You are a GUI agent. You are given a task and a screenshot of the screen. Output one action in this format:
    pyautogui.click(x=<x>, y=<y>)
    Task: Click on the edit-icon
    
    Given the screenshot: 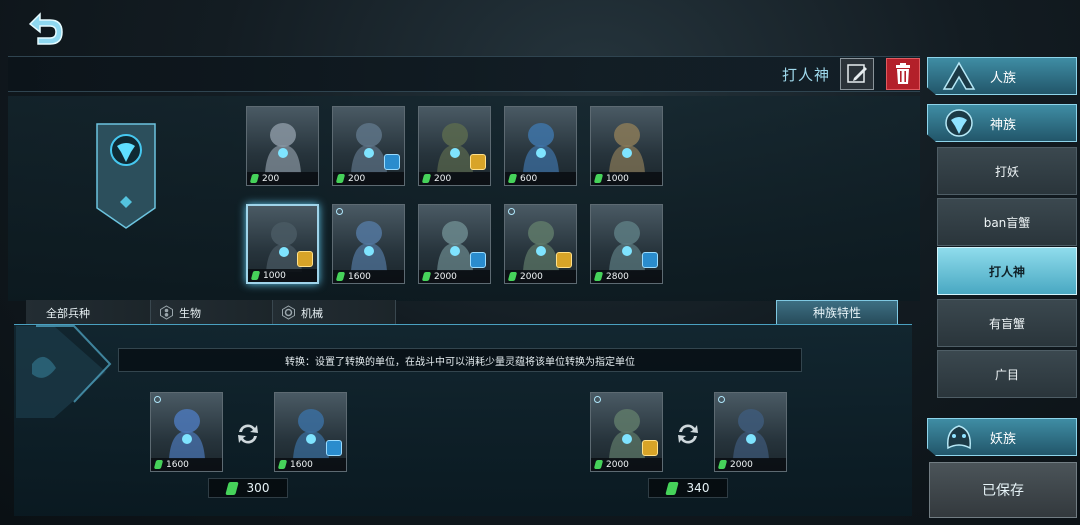 What is the action you would take?
    pyautogui.click(x=857, y=73)
    